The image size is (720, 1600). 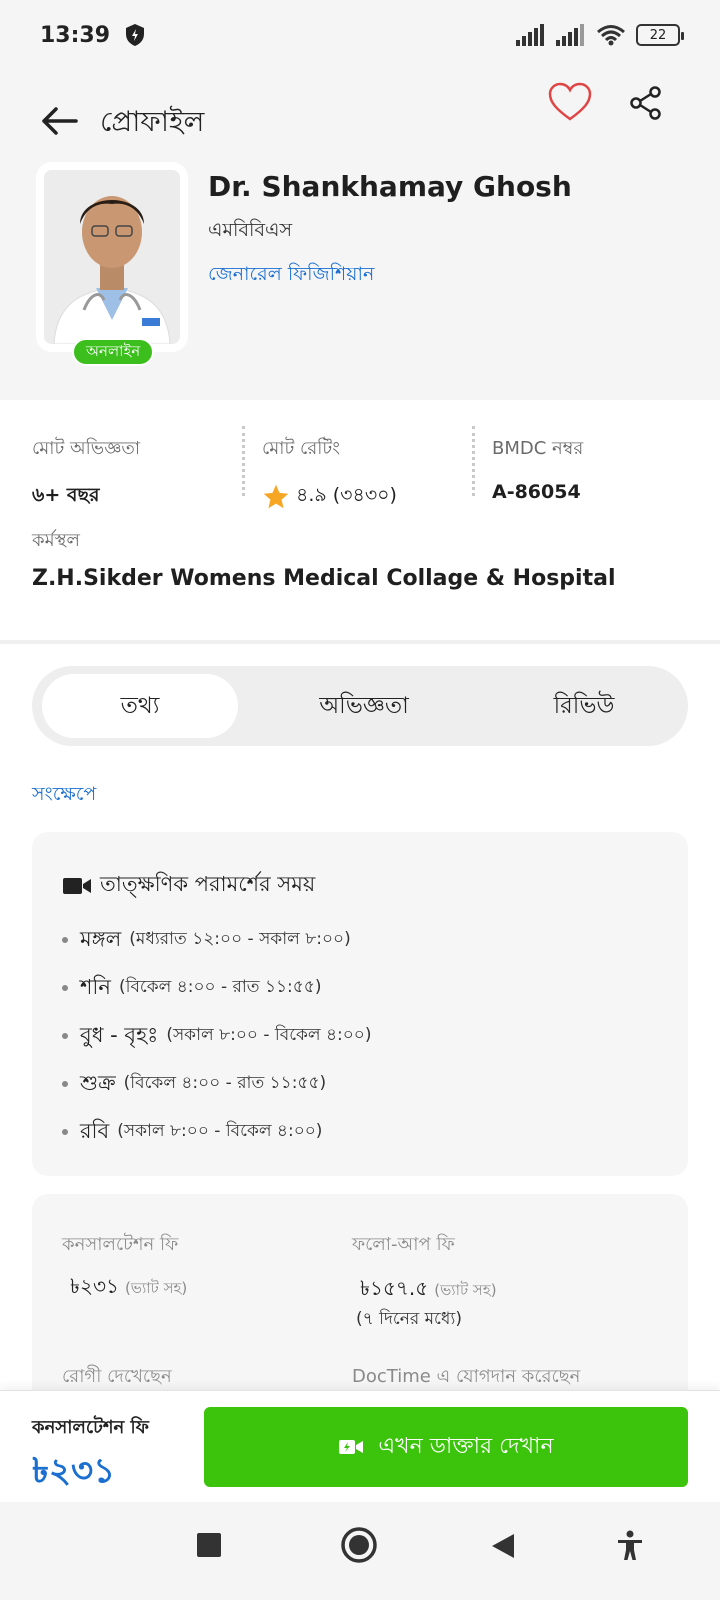 I want to click on rating-stat: মোট রেটিং ৪.৯ (৩৪৩০), so click(x=329, y=473).